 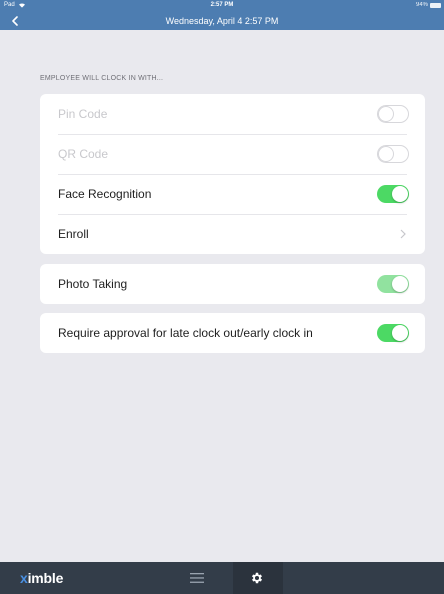 What do you see at coordinates (83, 114) in the screenshot?
I see `pin-code-label: Pin Code` at bounding box center [83, 114].